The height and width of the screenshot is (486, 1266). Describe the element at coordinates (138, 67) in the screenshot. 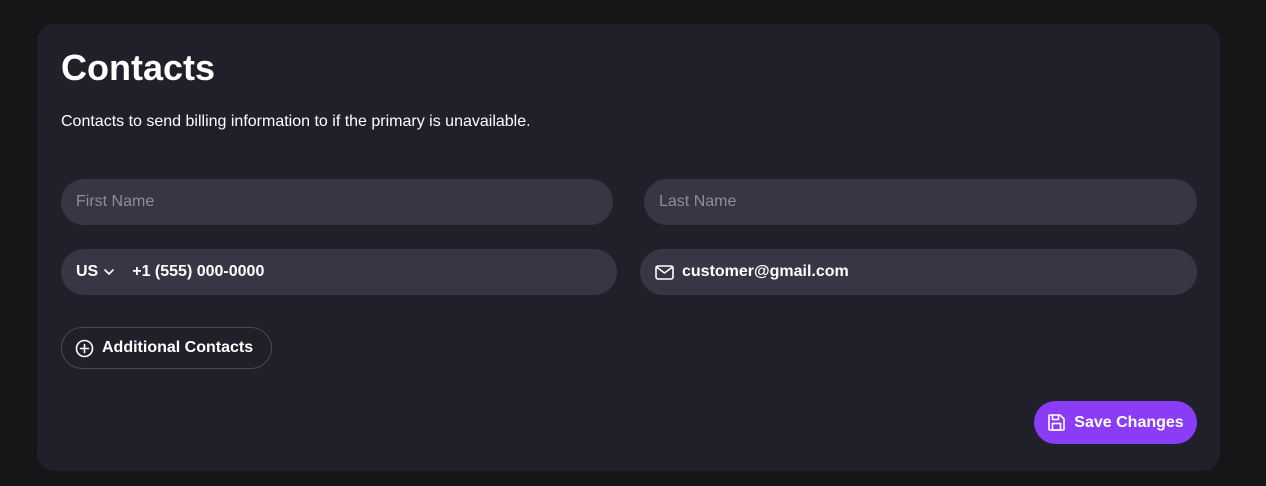

I see `page-title: Contacts` at that location.